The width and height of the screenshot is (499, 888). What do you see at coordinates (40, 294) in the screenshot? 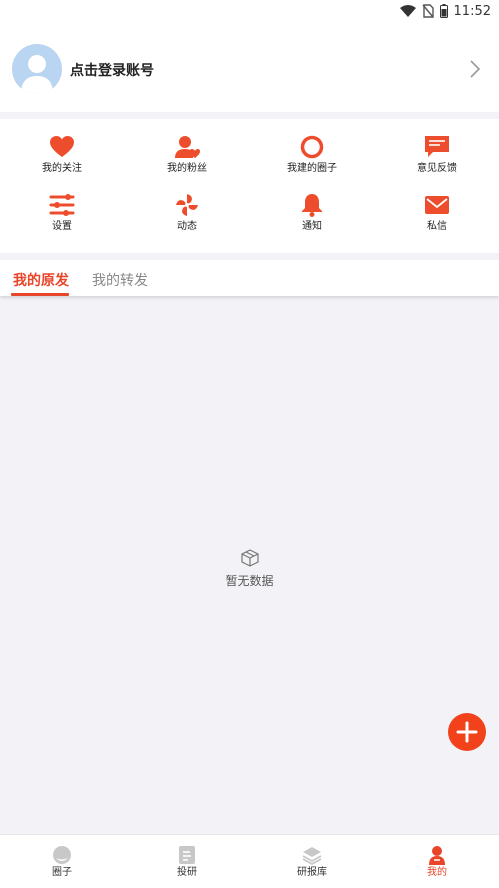
I see `active-tab-indicator` at bounding box center [40, 294].